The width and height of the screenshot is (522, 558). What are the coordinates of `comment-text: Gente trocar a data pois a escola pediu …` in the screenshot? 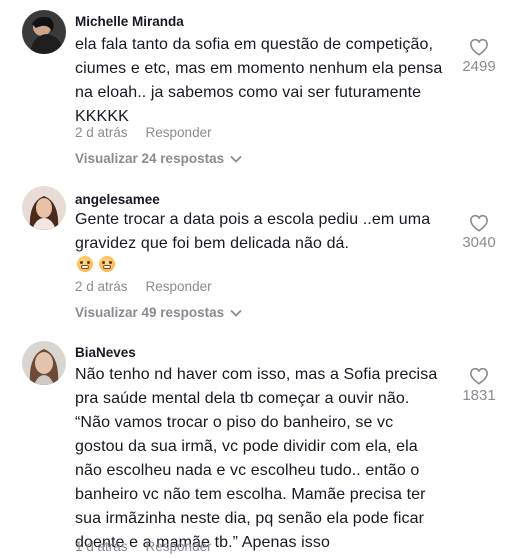 It's located at (253, 231).